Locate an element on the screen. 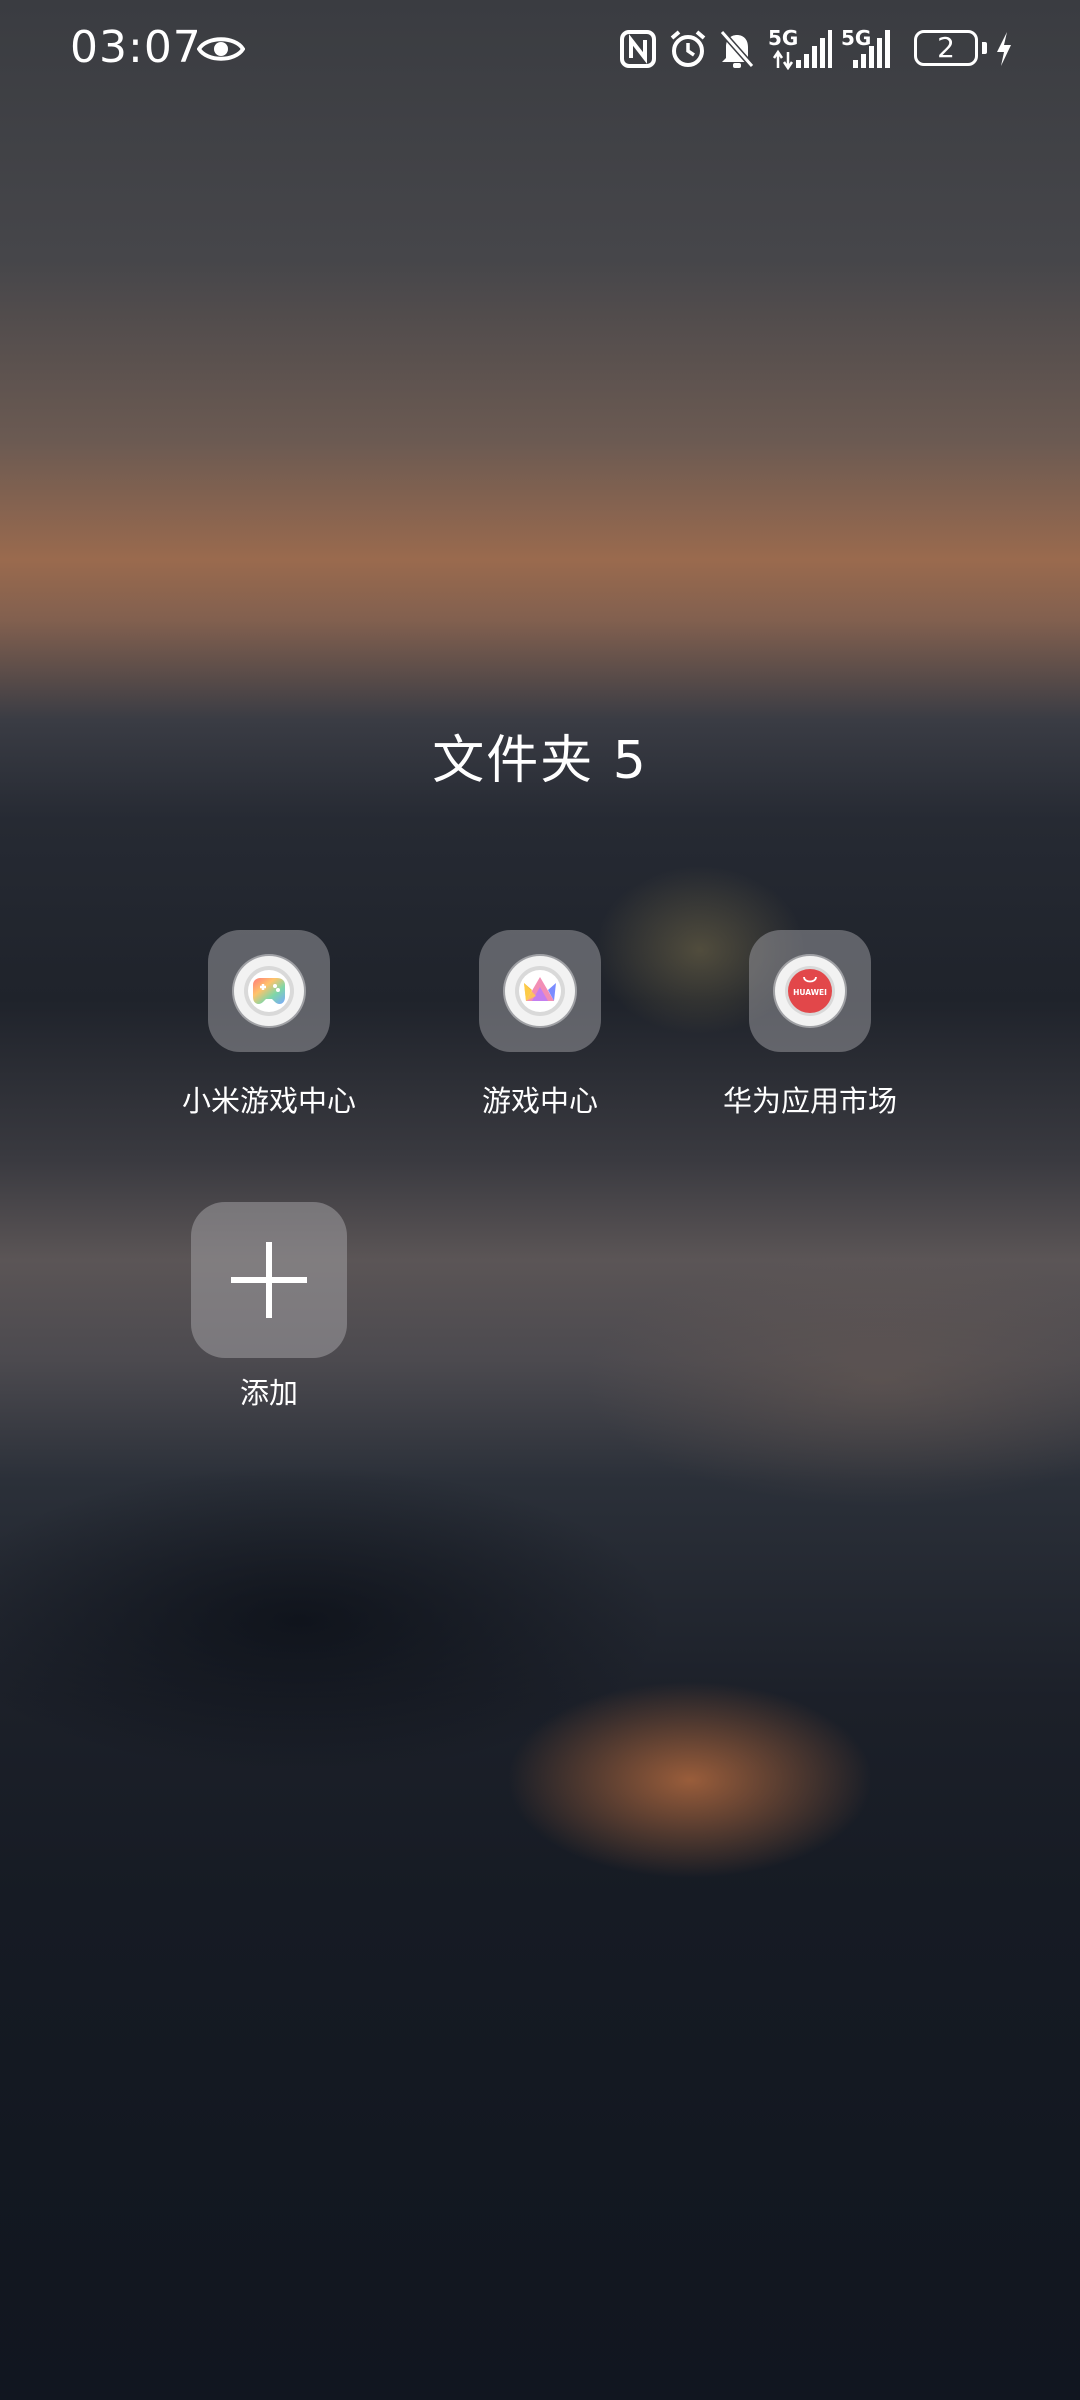  app-tile: HUAWEI is located at coordinates (810, 991).